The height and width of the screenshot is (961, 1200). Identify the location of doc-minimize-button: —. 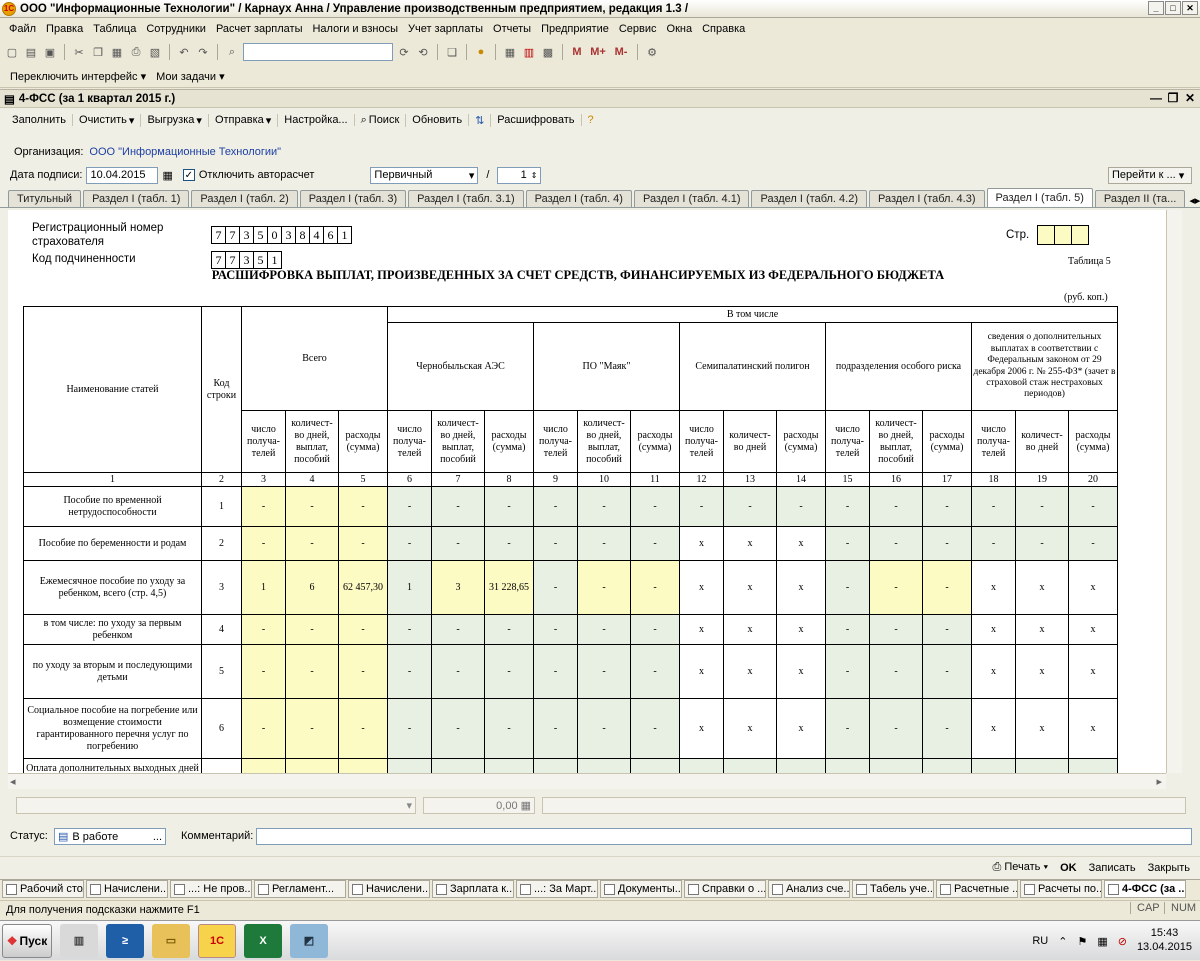
(1156, 98).